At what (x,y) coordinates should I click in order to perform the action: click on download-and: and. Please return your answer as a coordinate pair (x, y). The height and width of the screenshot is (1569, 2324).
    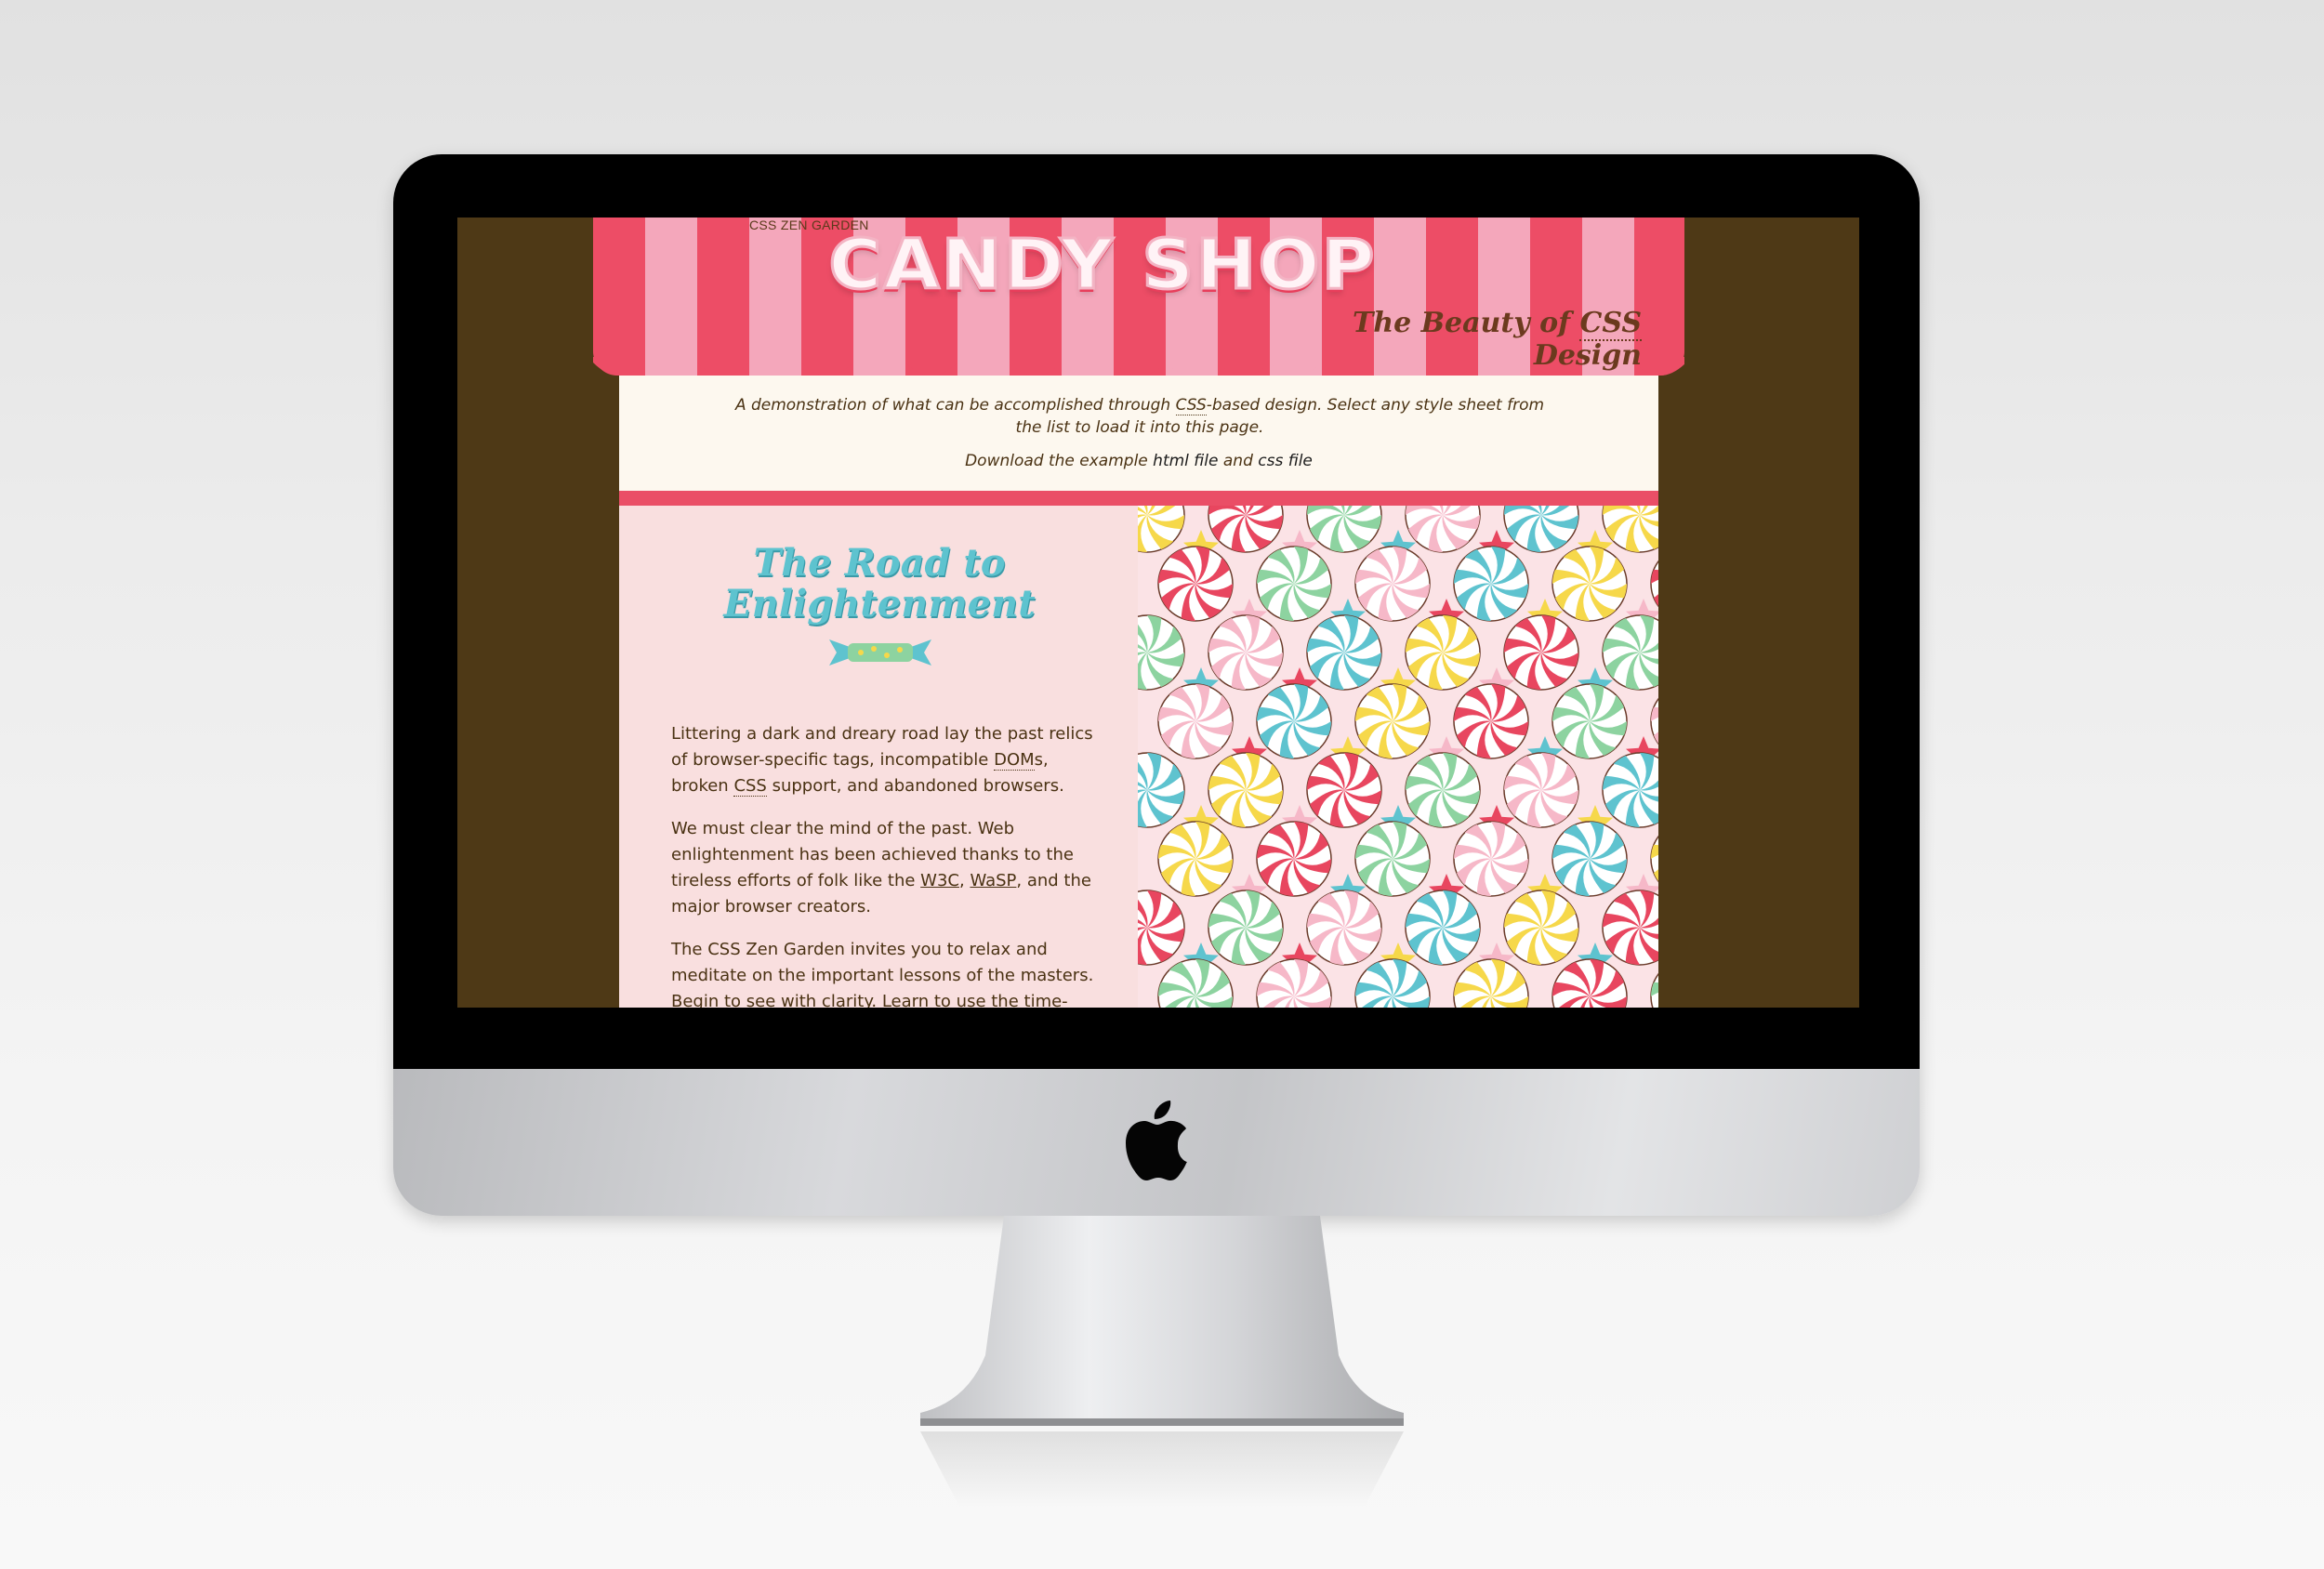
    Looking at the image, I should click on (1238, 461).